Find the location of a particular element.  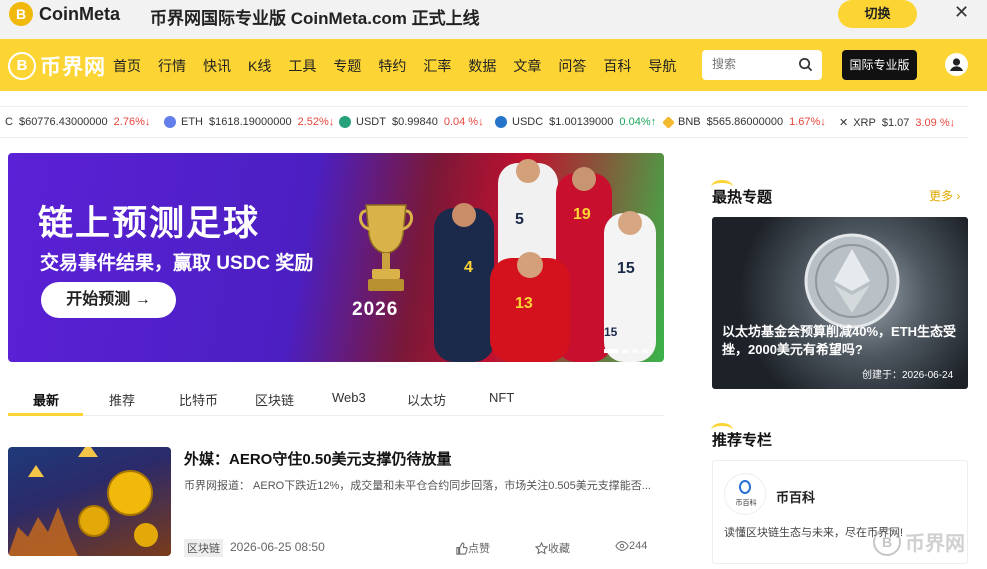

search-input is located at coordinates (752, 64).